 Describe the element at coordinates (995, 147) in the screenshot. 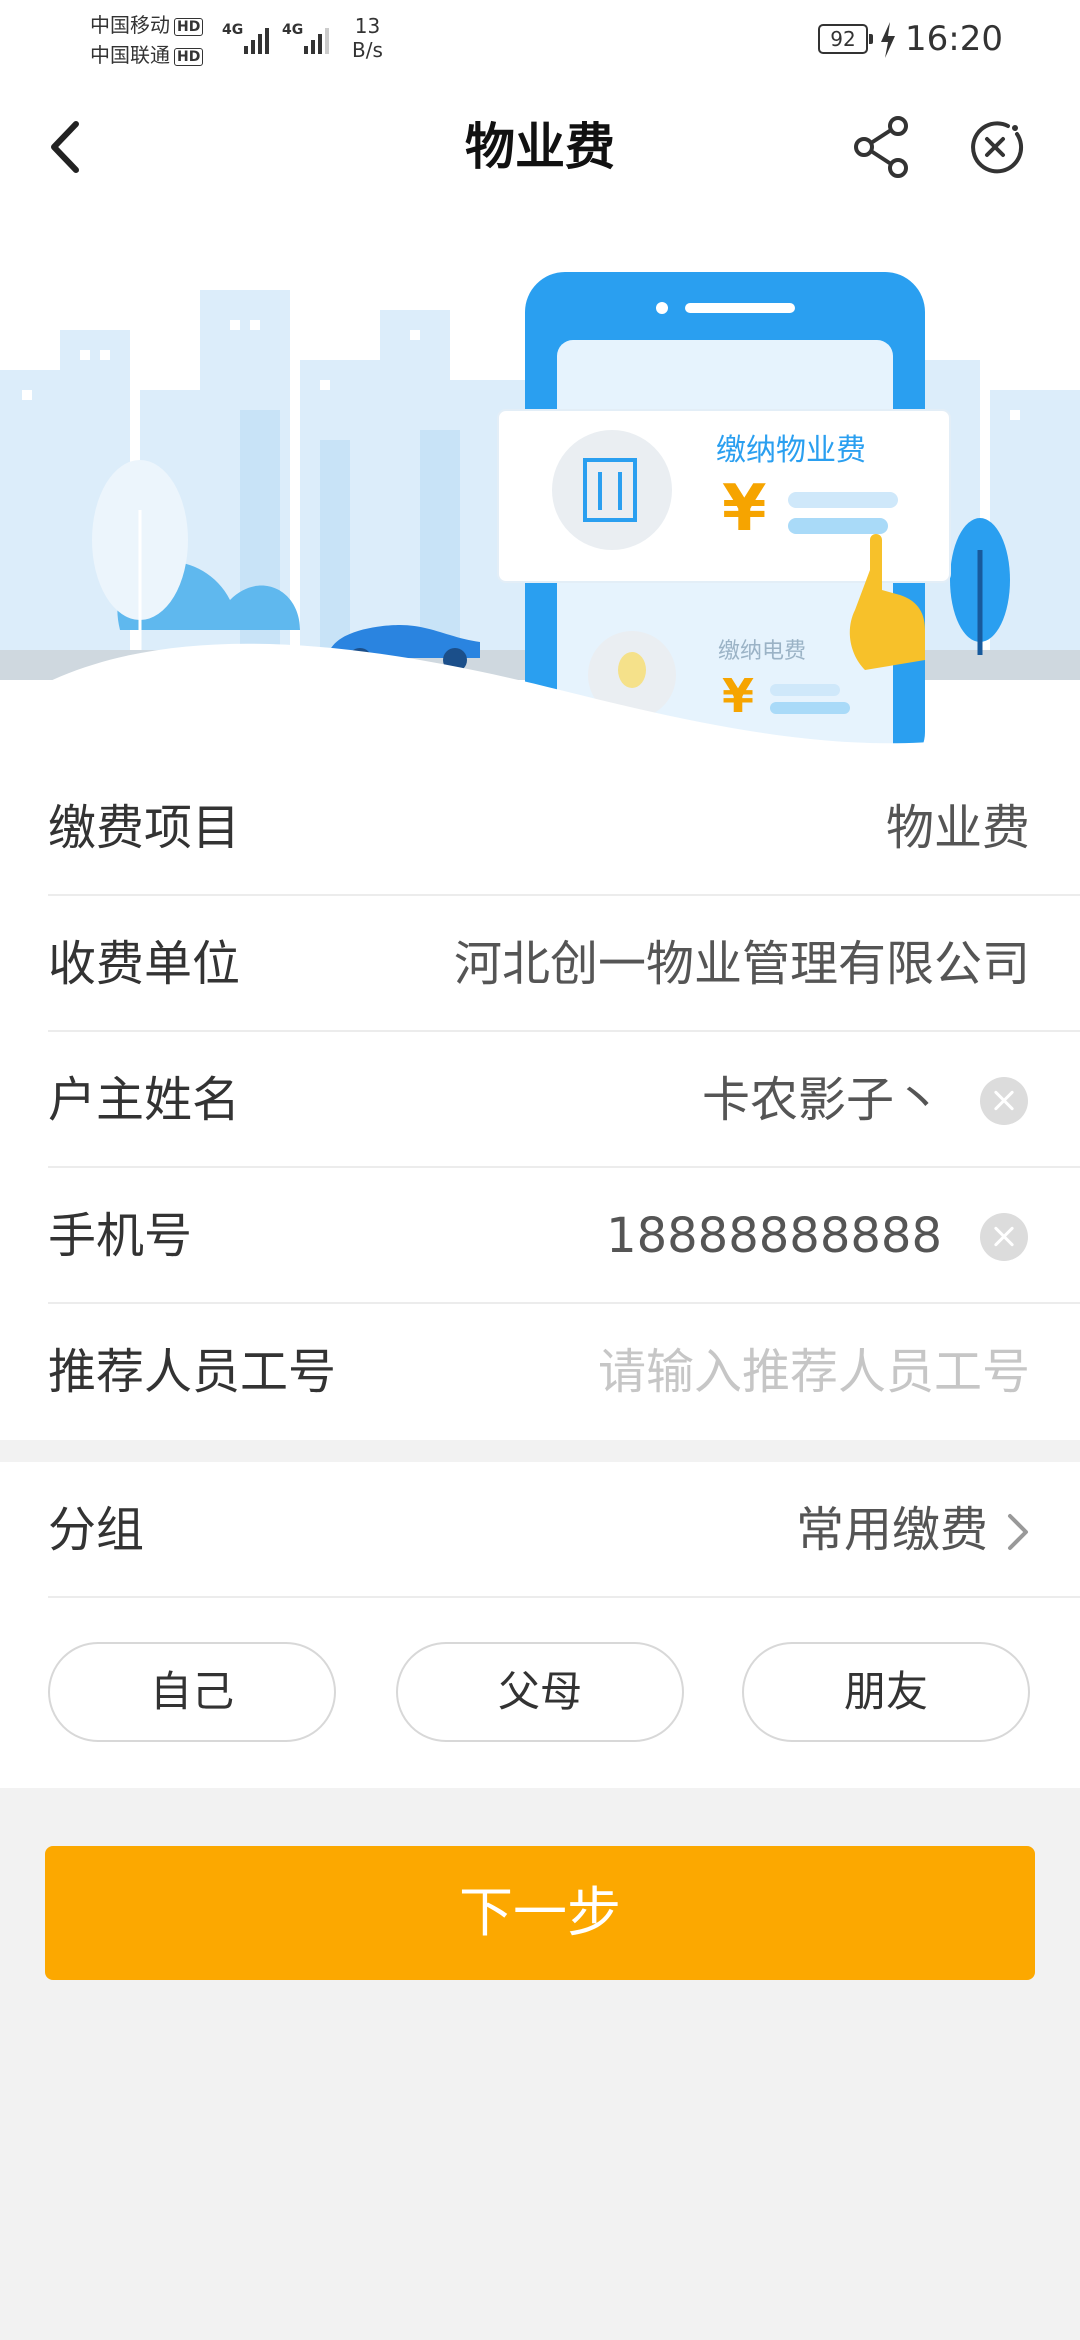

I see `close-icon` at that location.